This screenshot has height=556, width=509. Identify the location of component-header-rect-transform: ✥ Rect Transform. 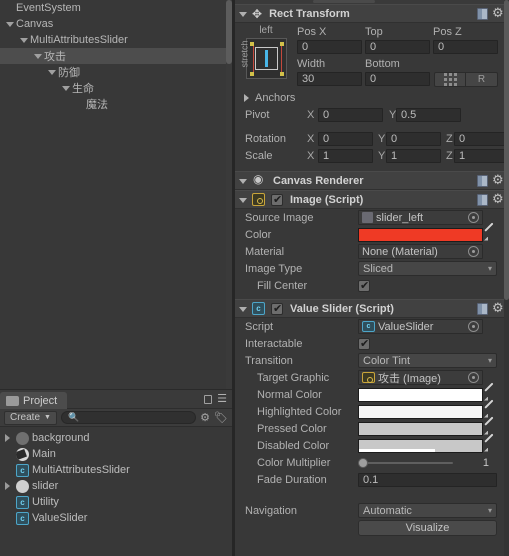
(372, 13).